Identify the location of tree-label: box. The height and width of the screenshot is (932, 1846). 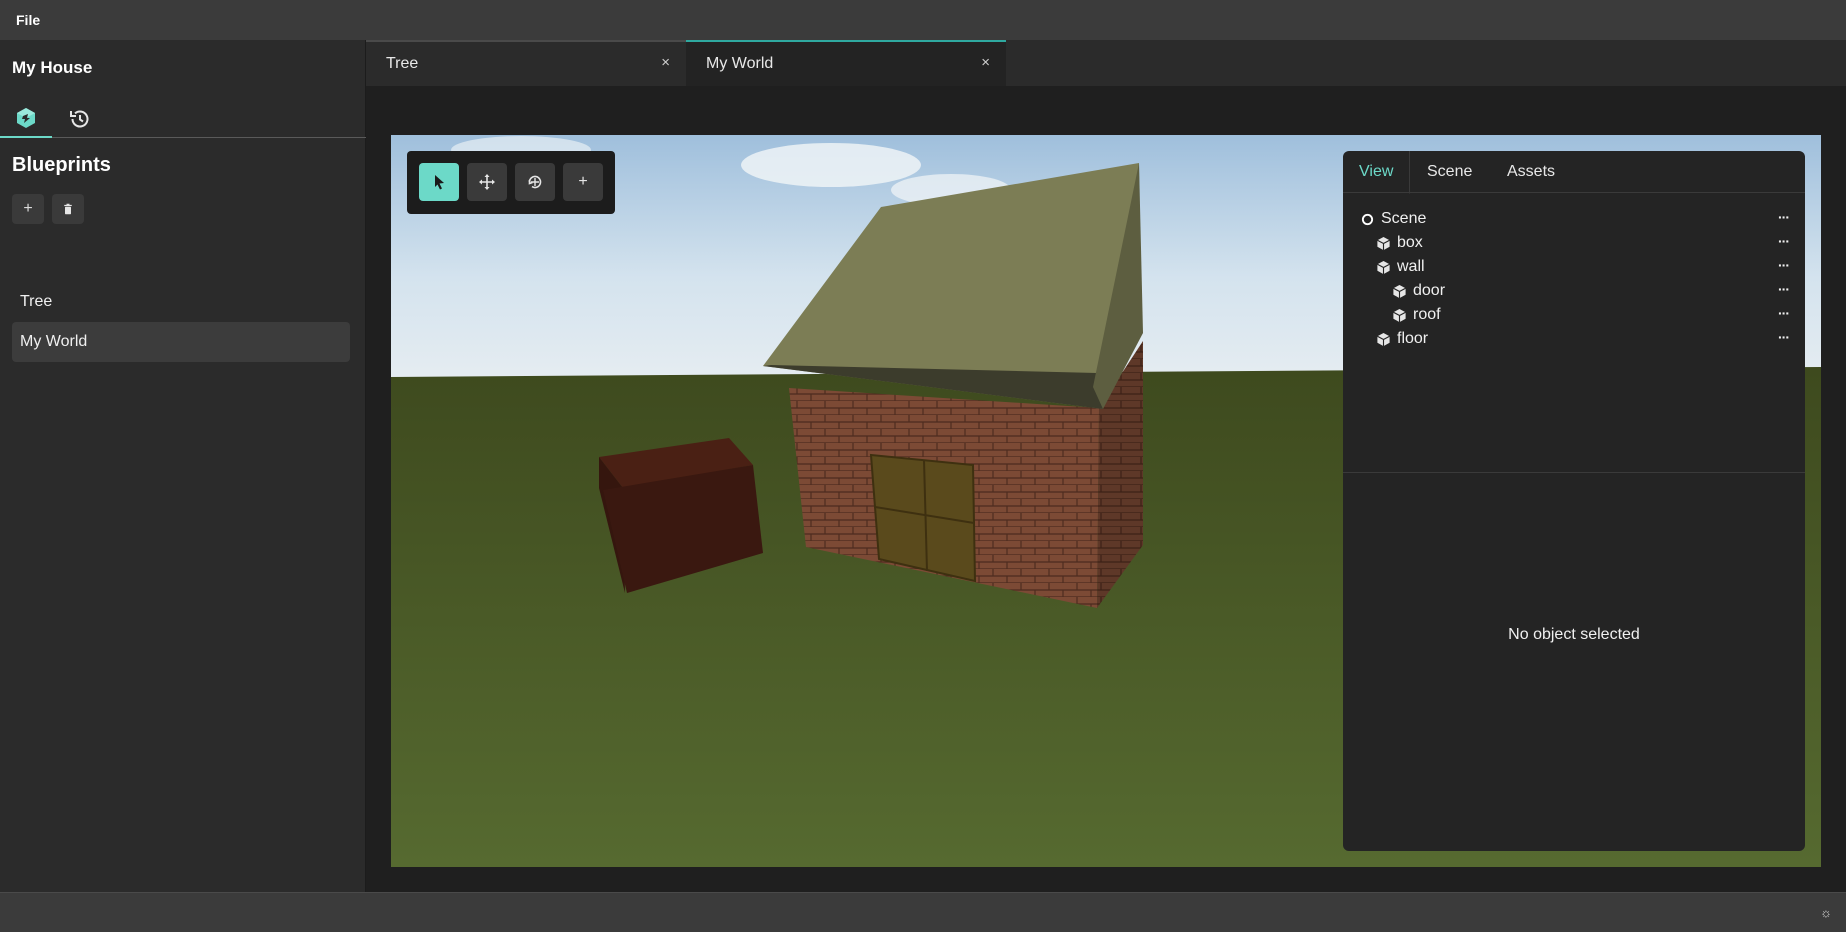
(1410, 242).